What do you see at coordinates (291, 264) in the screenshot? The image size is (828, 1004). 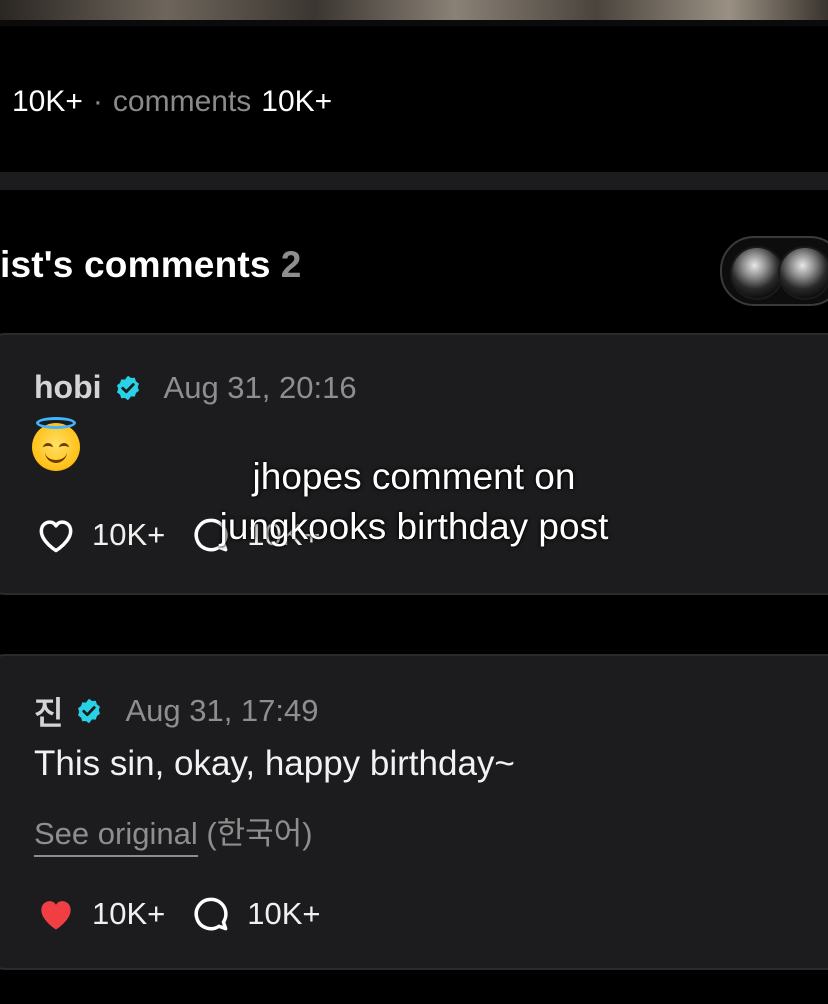 I see `section-count: 2` at bounding box center [291, 264].